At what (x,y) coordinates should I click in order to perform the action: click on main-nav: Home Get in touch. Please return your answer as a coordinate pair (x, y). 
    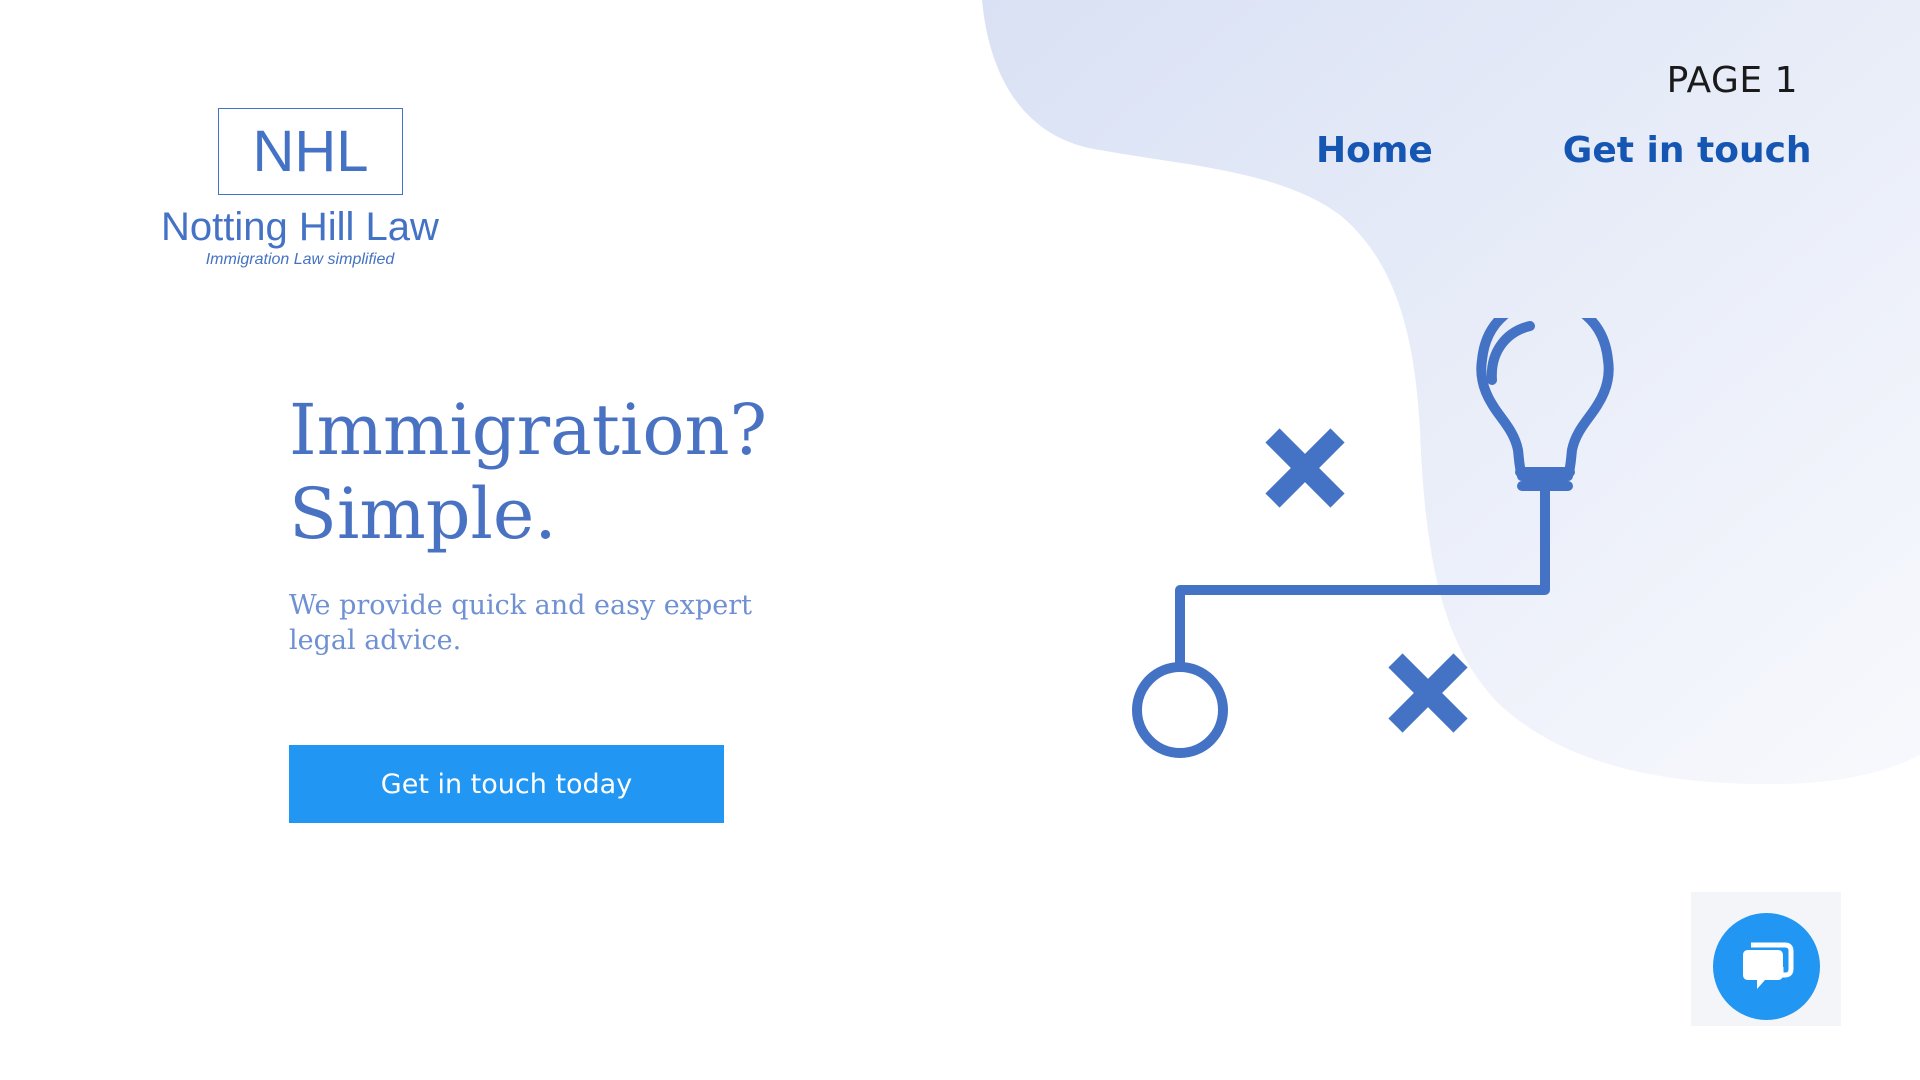
    Looking at the image, I should click on (1564, 150).